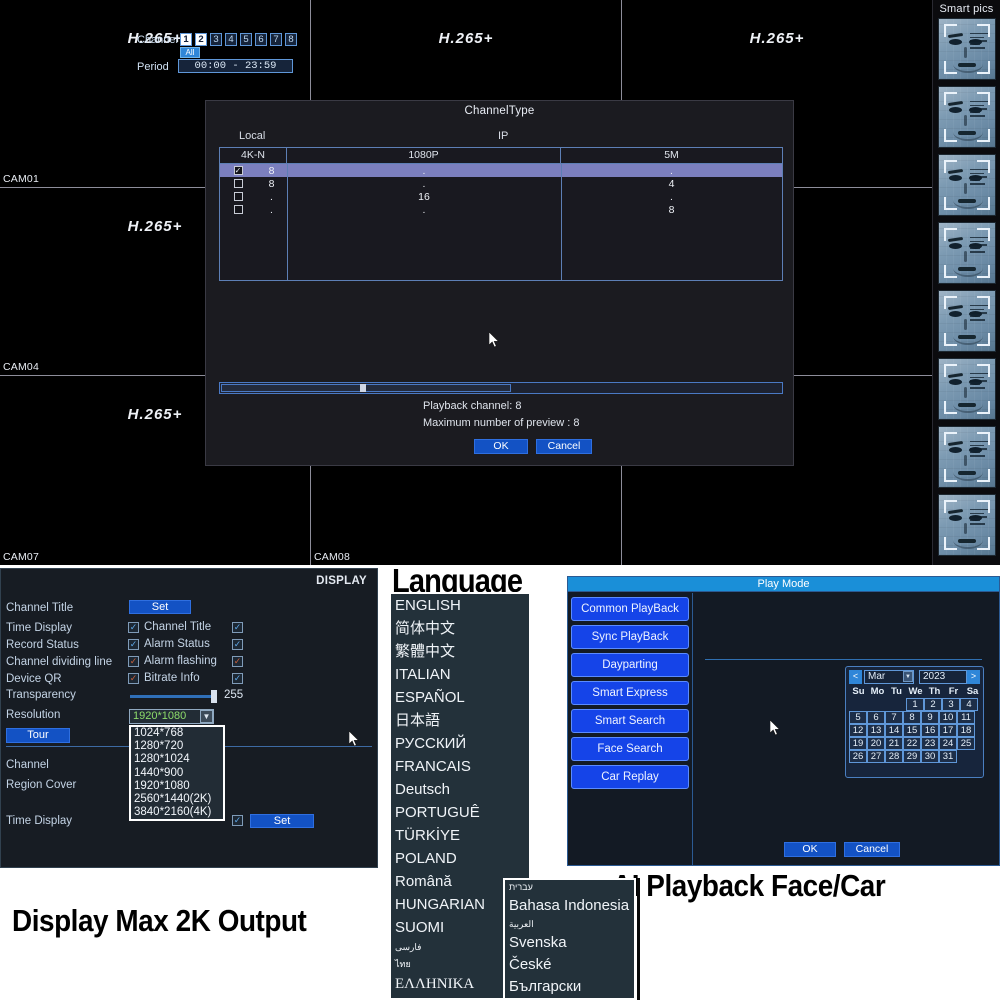 This screenshot has width=1000, height=1000. Describe the element at coordinates (912, 756) in the screenshot. I see `calendar-day: 29` at that location.